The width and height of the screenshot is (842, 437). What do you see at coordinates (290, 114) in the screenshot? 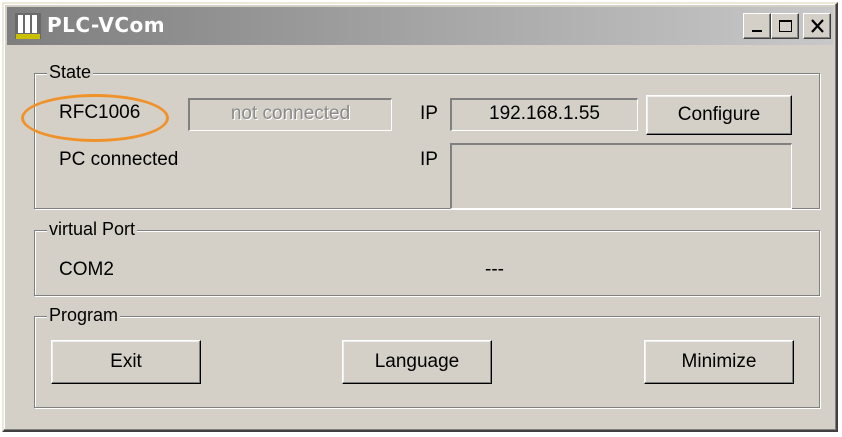
I see `rfc-status-field: not connected` at bounding box center [290, 114].